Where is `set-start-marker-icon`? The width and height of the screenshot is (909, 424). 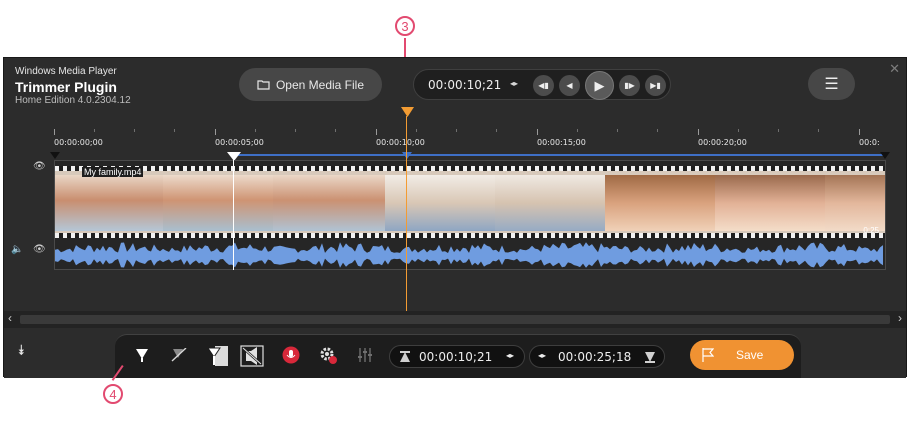 set-start-marker-icon is located at coordinates (142, 355).